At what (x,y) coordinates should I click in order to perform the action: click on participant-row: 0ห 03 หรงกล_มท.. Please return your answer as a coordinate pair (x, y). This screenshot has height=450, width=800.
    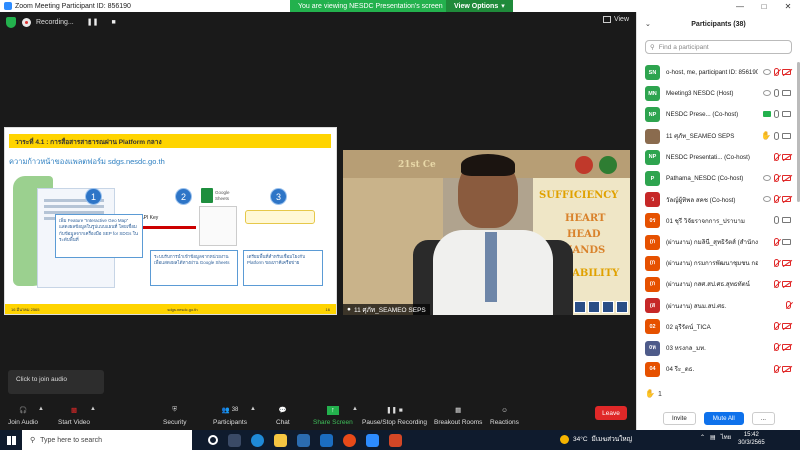
    Looking at the image, I should click on (717, 347).